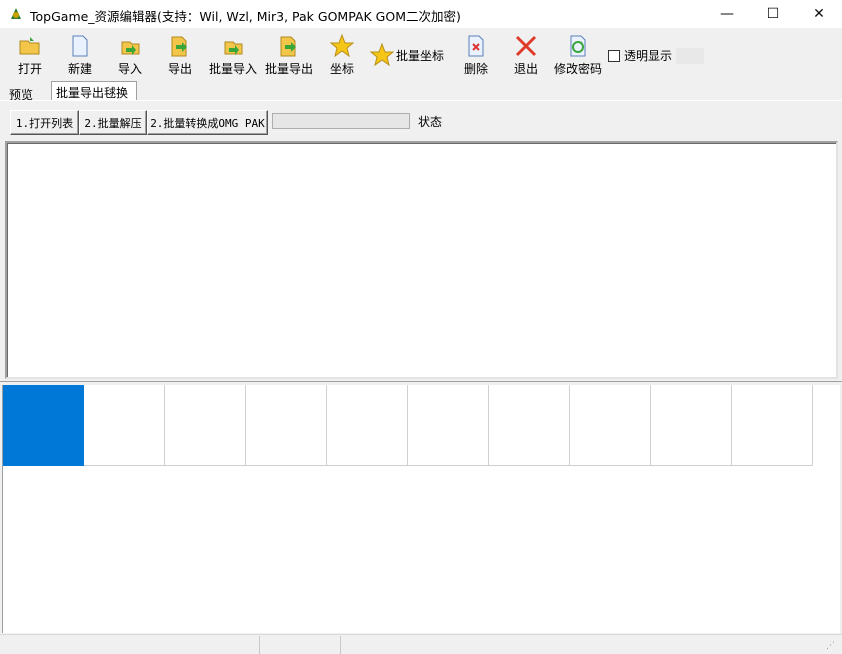  What do you see at coordinates (420, 55) in the screenshot?
I see `batch-coordinates-label: 批量坐标` at bounding box center [420, 55].